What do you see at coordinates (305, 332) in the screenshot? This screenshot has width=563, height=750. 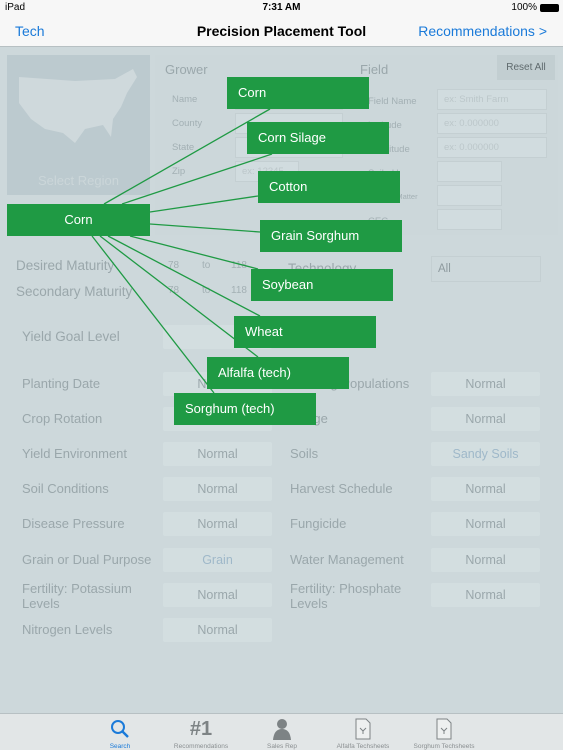 I see `crop-option: Wheat` at bounding box center [305, 332].